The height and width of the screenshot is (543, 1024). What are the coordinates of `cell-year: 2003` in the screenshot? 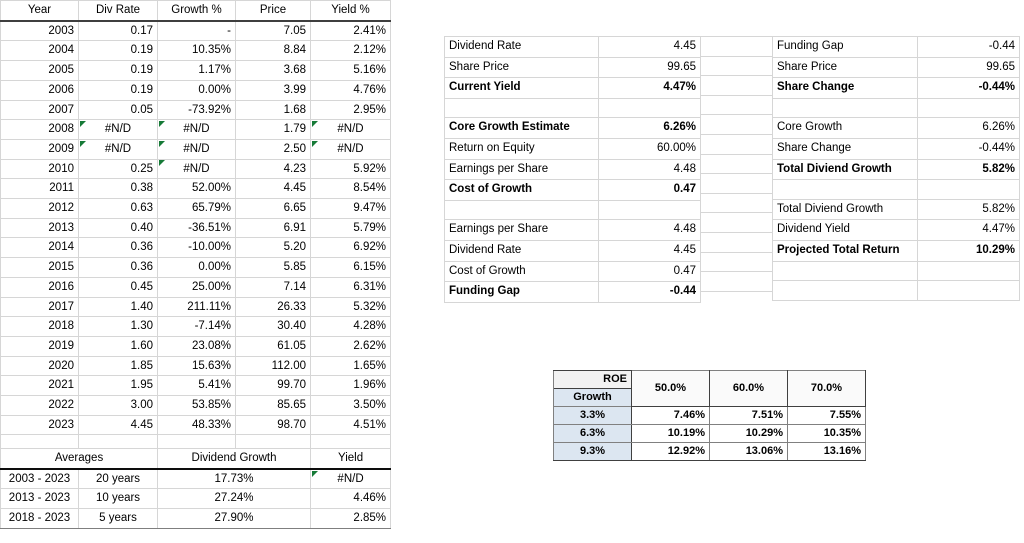 It's located at (39, 31).